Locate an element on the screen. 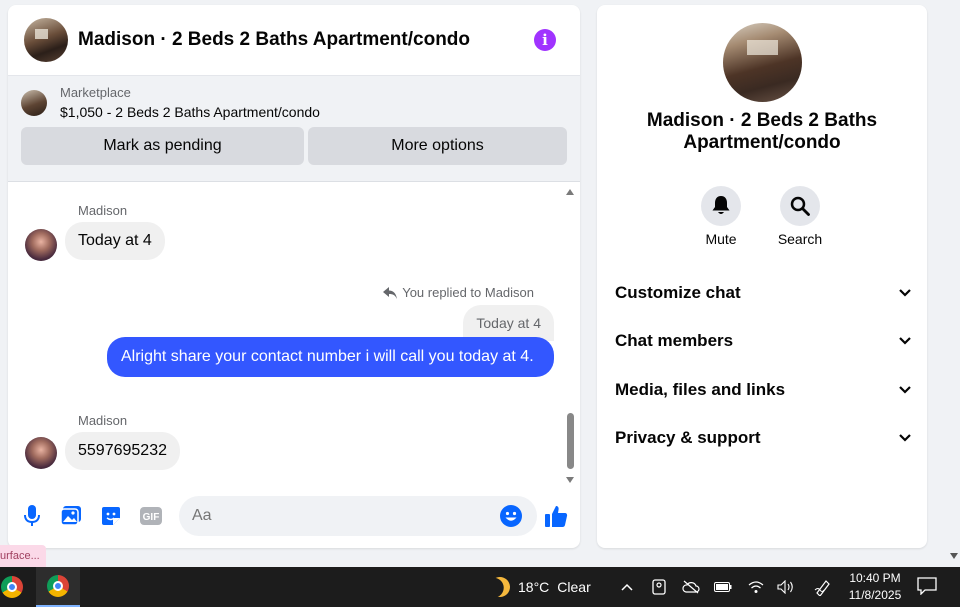  chrome-taskbar-button is located at coordinates (17, 587).